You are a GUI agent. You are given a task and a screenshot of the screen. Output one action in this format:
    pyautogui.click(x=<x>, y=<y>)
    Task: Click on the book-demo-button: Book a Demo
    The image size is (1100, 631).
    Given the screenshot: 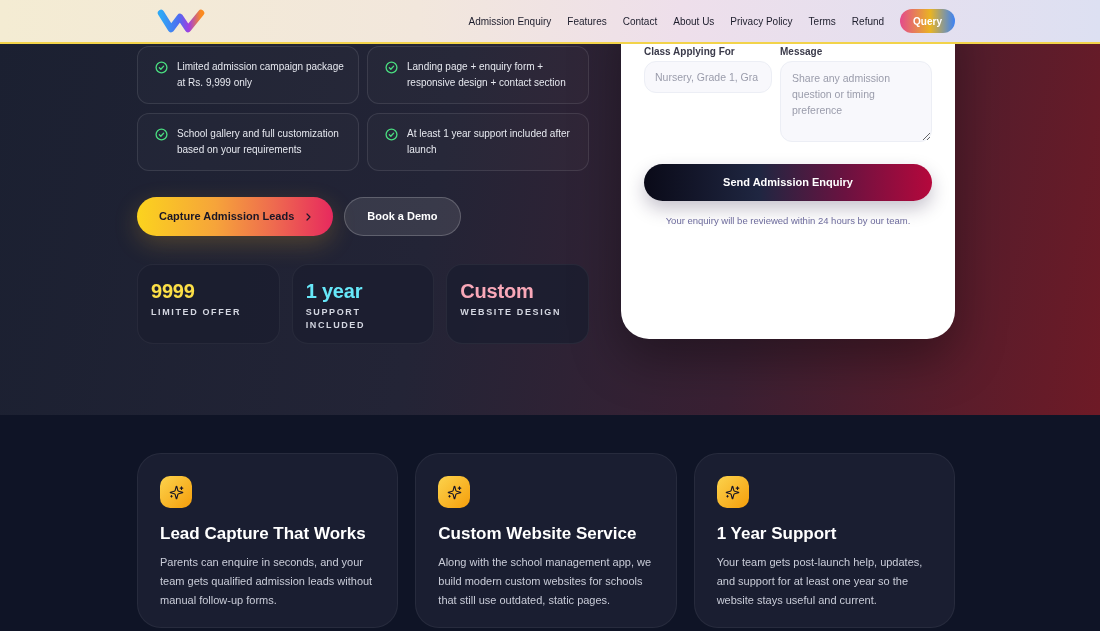 What is the action you would take?
    pyautogui.click(x=402, y=216)
    